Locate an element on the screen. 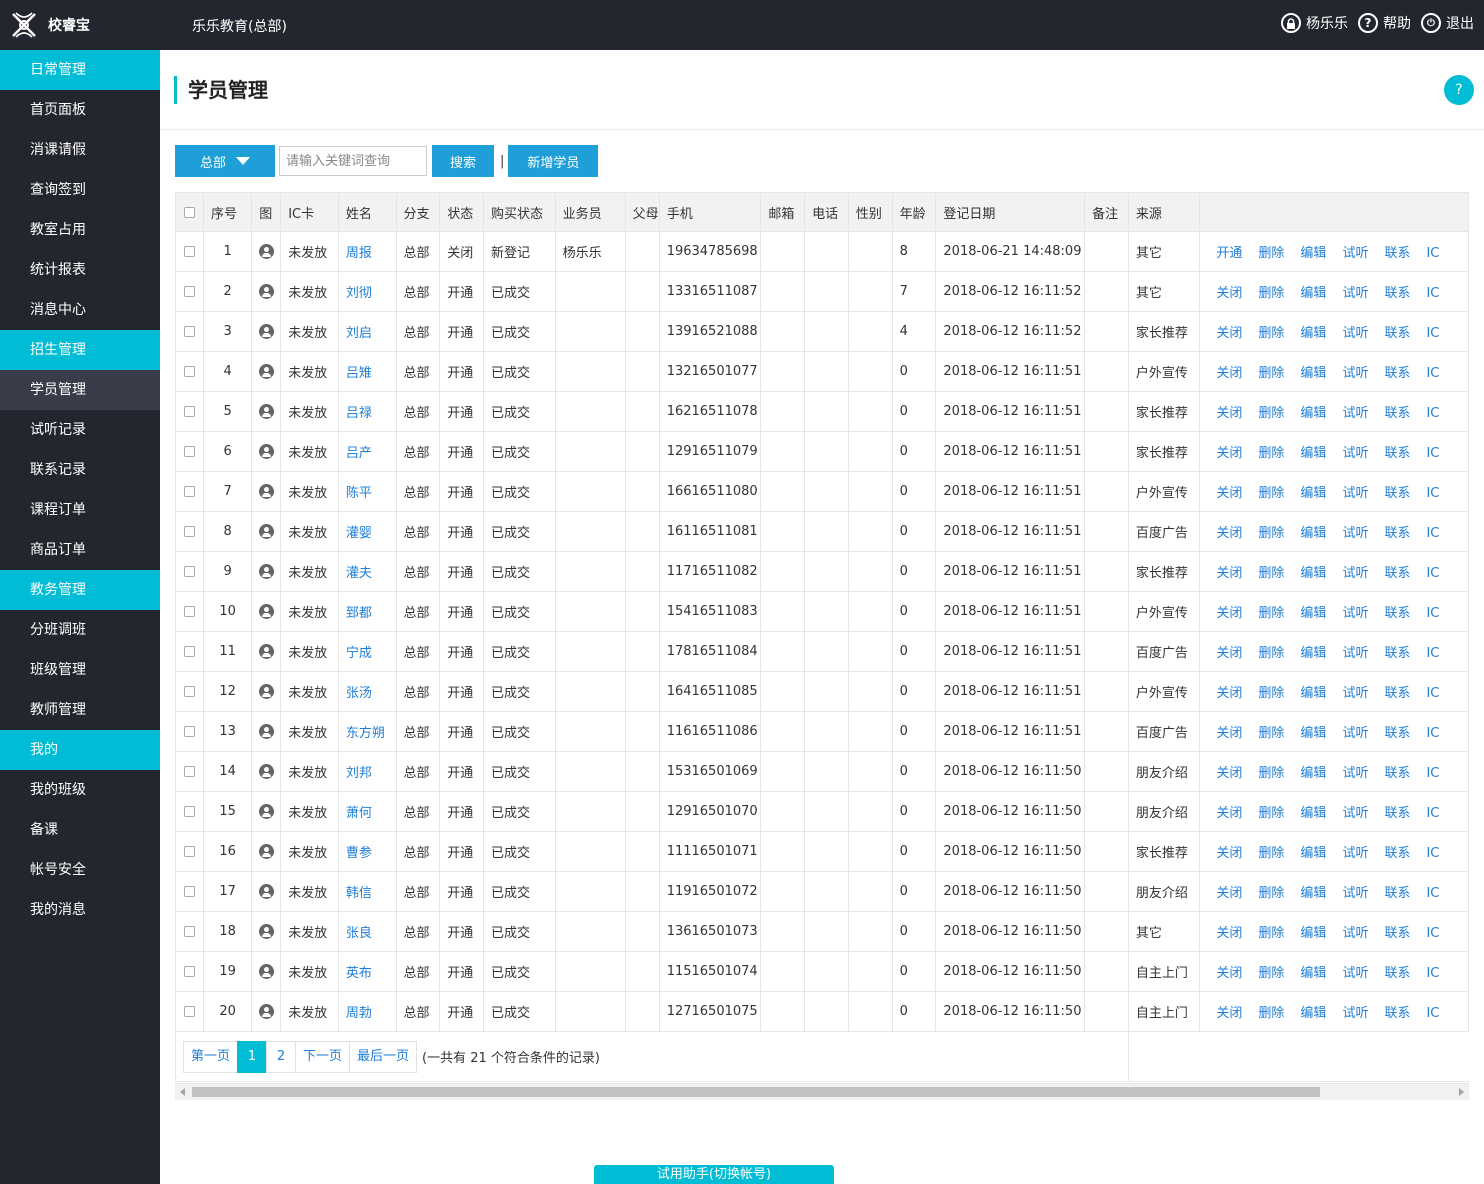 The width and height of the screenshot is (1484, 1184). sidebar-item: 学员管理 is located at coordinates (80, 390).